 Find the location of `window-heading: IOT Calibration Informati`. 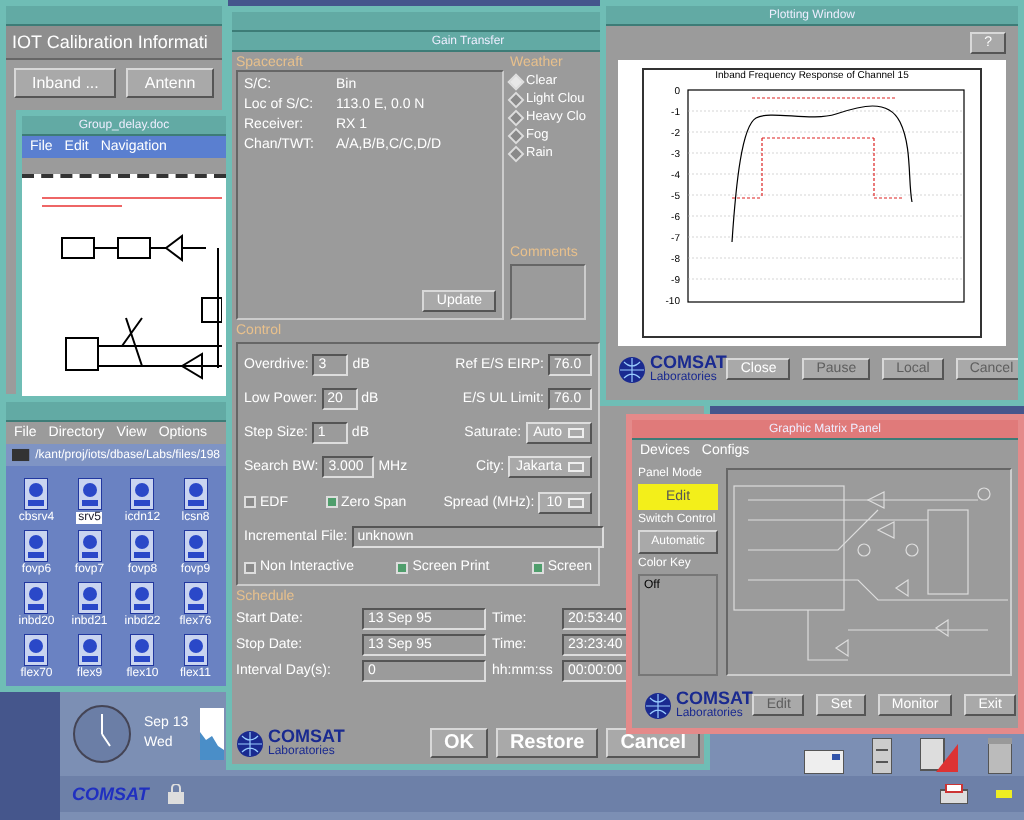

window-heading: IOT Calibration Informati is located at coordinates (114, 43).